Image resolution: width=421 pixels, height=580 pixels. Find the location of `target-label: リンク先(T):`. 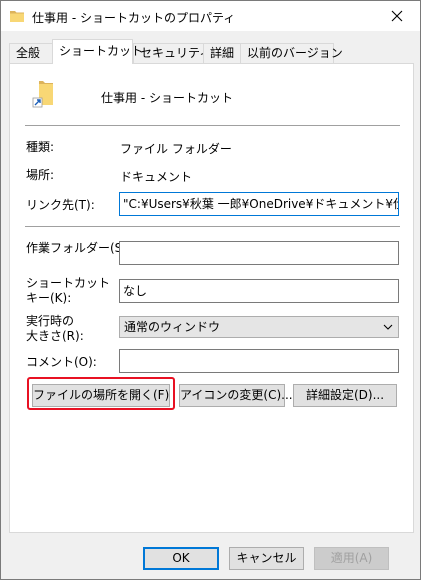

target-label: リンク先(T): is located at coordinates (60, 205).